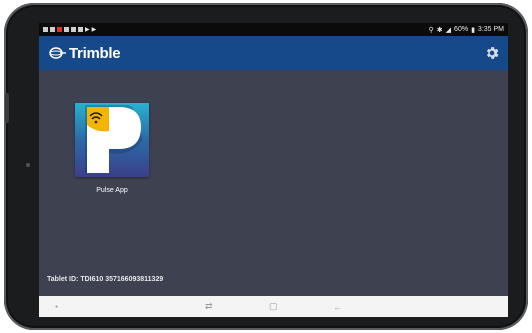  What do you see at coordinates (95, 53) in the screenshot?
I see `brand-name: Trimble` at bounding box center [95, 53].